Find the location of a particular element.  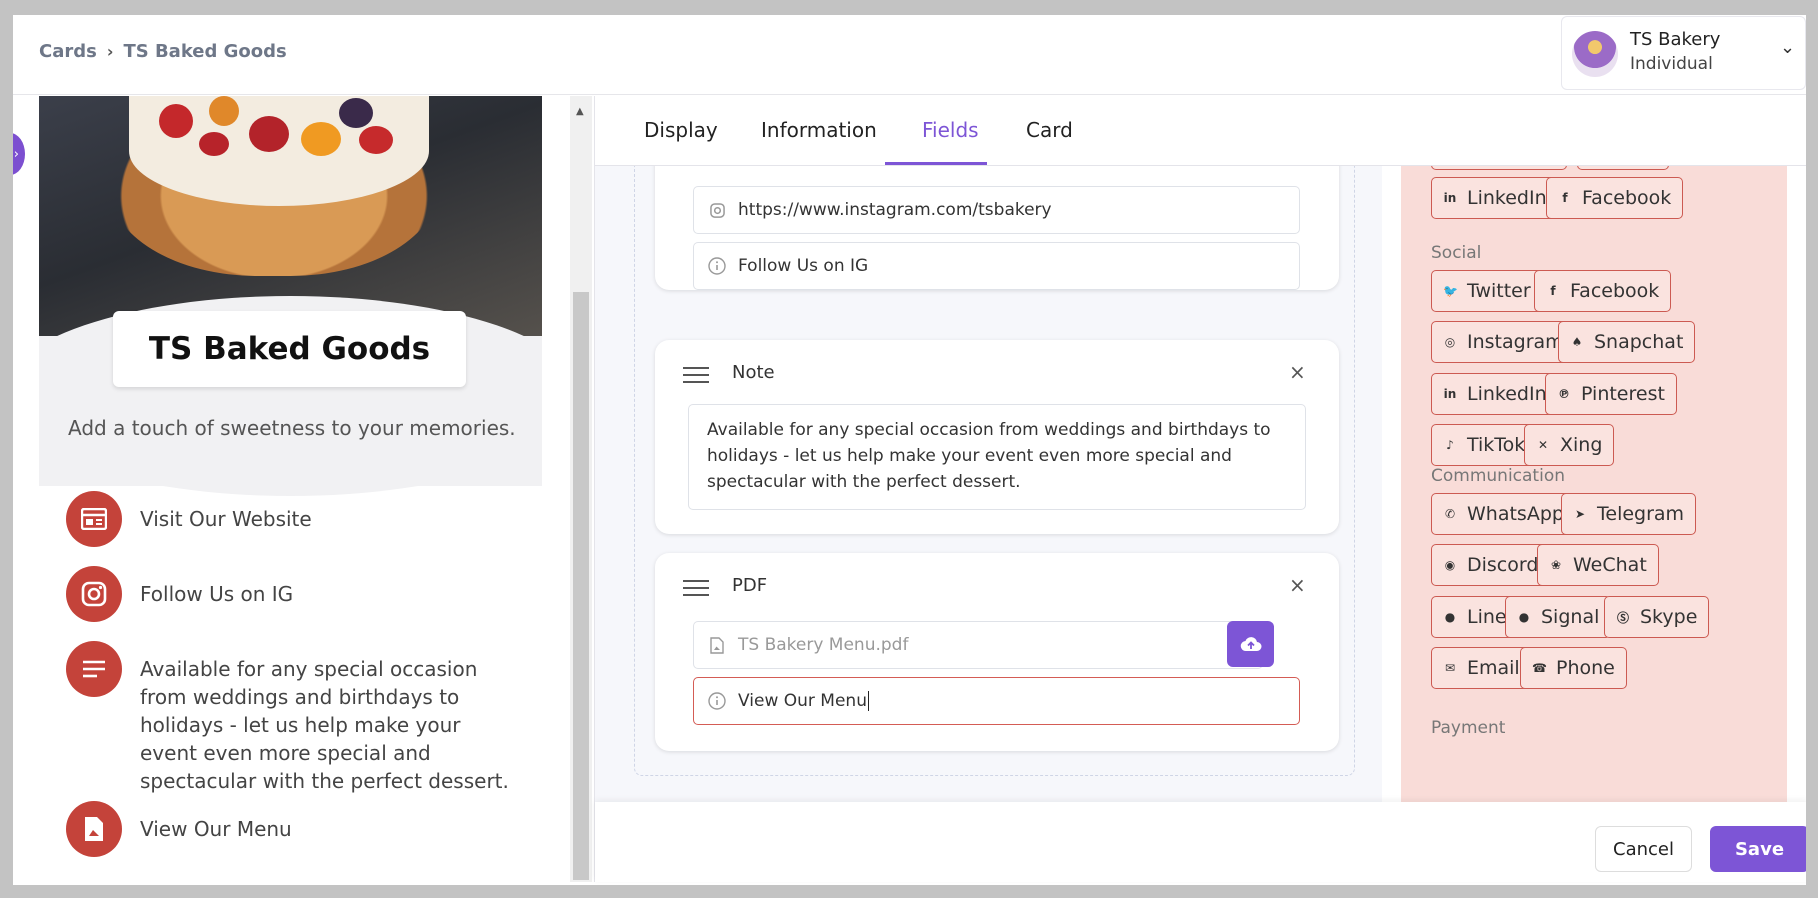

email-icon: ✉ is located at coordinates (1450, 668).